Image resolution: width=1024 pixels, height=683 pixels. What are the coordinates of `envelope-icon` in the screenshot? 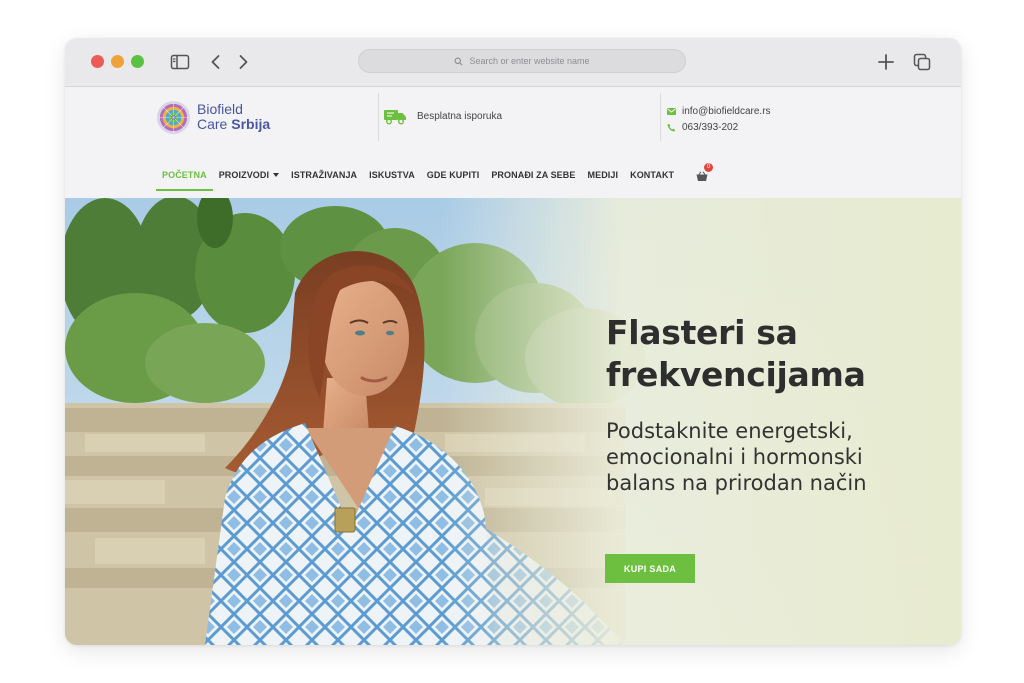 It's located at (671, 111).